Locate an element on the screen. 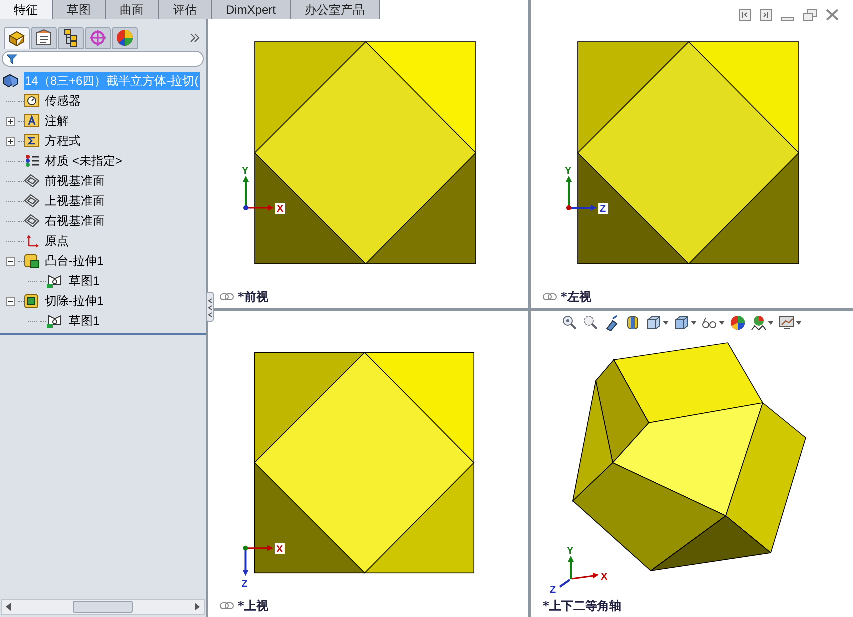 The image size is (853, 617). annotation-folder-icon is located at coordinates (32, 121).